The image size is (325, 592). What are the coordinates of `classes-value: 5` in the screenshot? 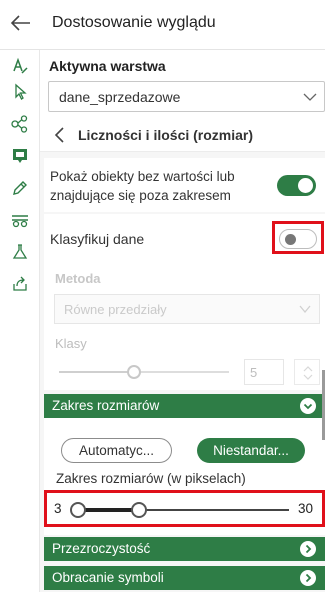 It's located at (254, 372).